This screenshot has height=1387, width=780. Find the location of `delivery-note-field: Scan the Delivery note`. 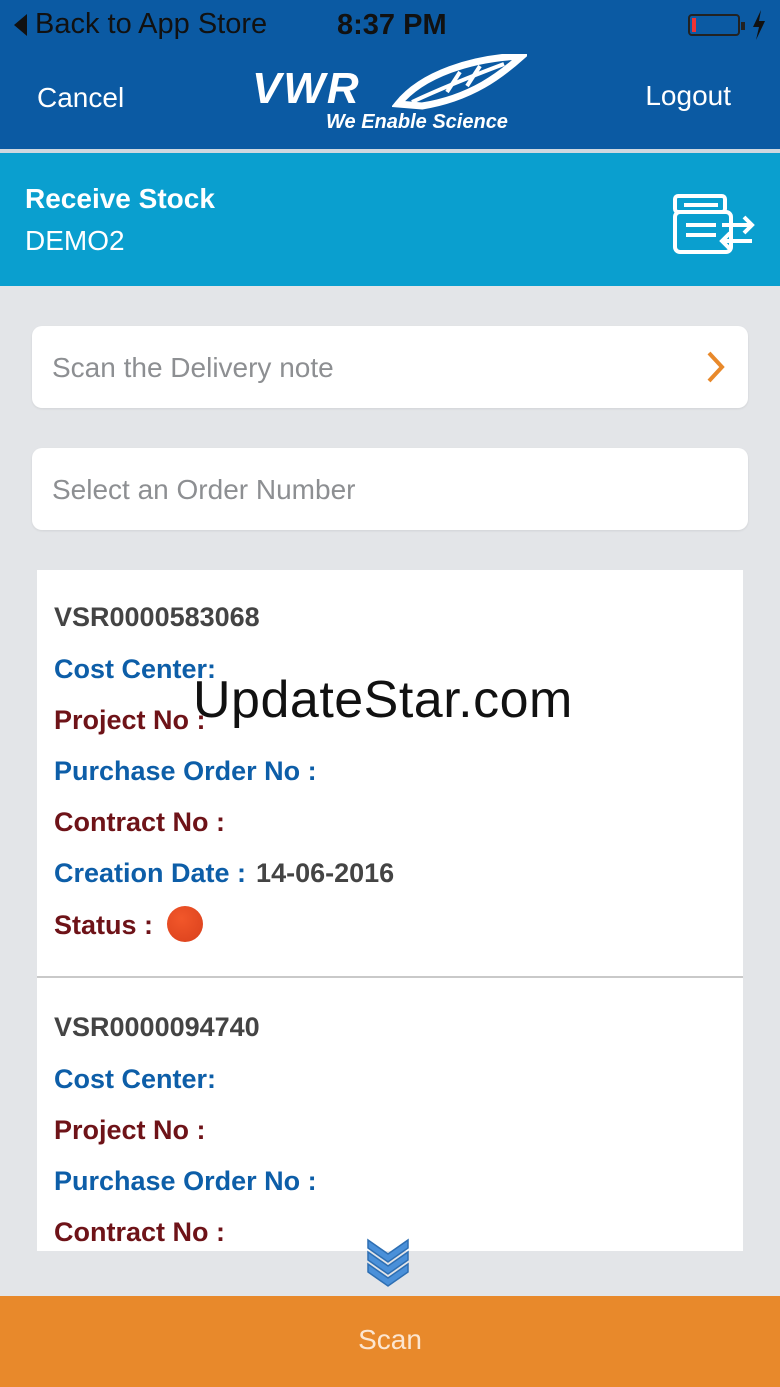

delivery-note-field: Scan the Delivery note is located at coordinates (390, 367).